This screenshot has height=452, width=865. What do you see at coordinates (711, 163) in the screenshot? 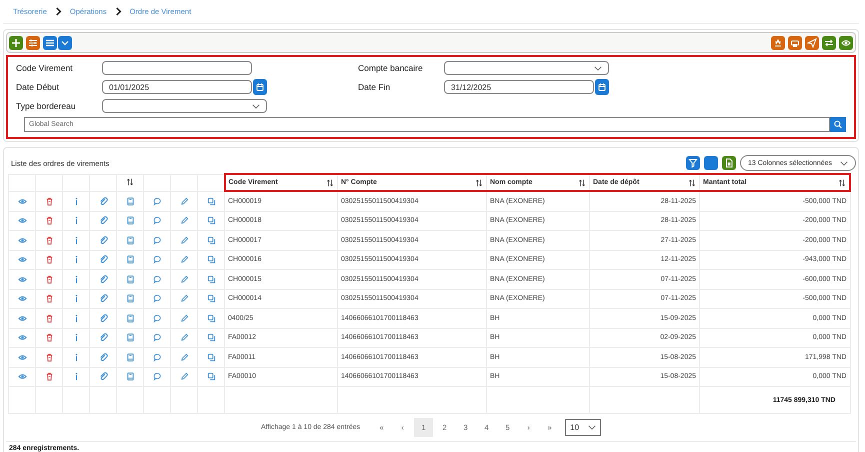
I see `blank-button` at bounding box center [711, 163].